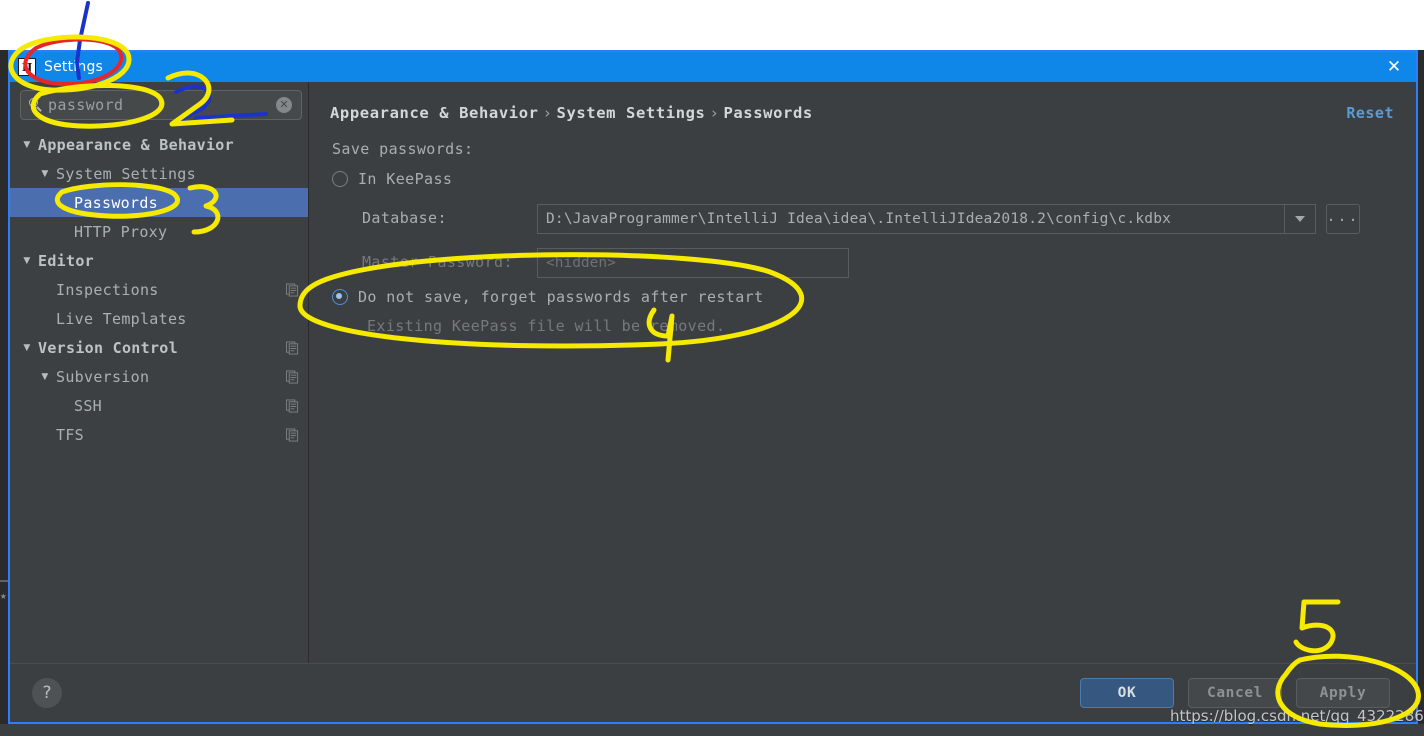  Describe the element at coordinates (27, 67) in the screenshot. I see `intellij-idea-icon: IJ` at that location.